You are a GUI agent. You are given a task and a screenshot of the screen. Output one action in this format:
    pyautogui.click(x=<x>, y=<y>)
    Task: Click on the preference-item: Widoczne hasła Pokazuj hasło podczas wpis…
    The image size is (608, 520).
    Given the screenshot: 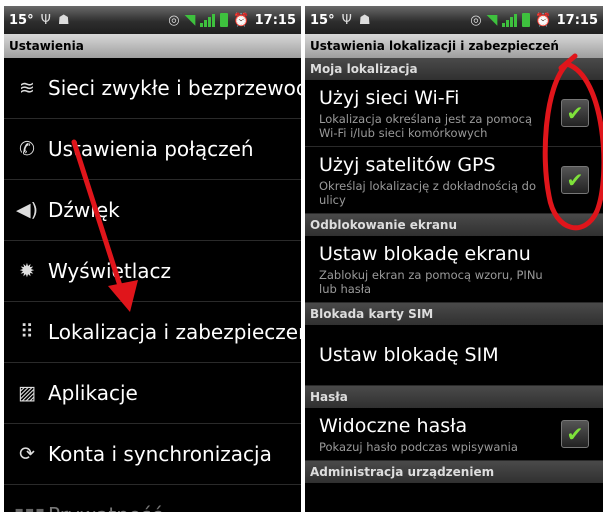 What is the action you would take?
    pyautogui.click(x=454, y=434)
    